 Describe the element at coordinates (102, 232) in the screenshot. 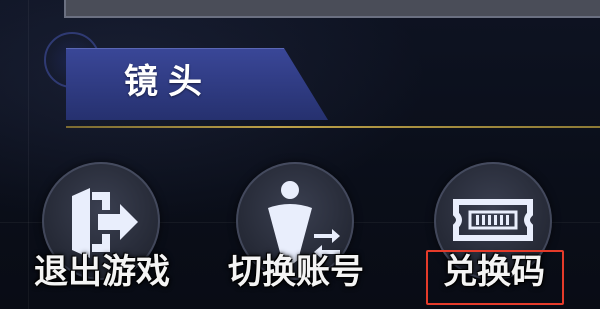

I see `exit-game-button: 退出游戏` at that location.